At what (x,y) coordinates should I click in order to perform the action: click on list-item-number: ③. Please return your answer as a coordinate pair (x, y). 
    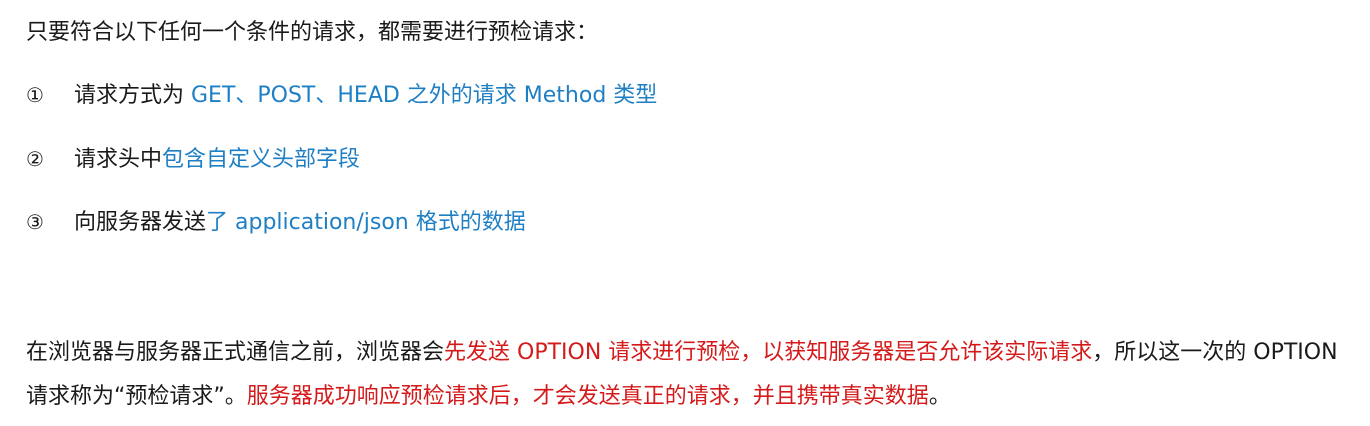
    Looking at the image, I should click on (35, 222).